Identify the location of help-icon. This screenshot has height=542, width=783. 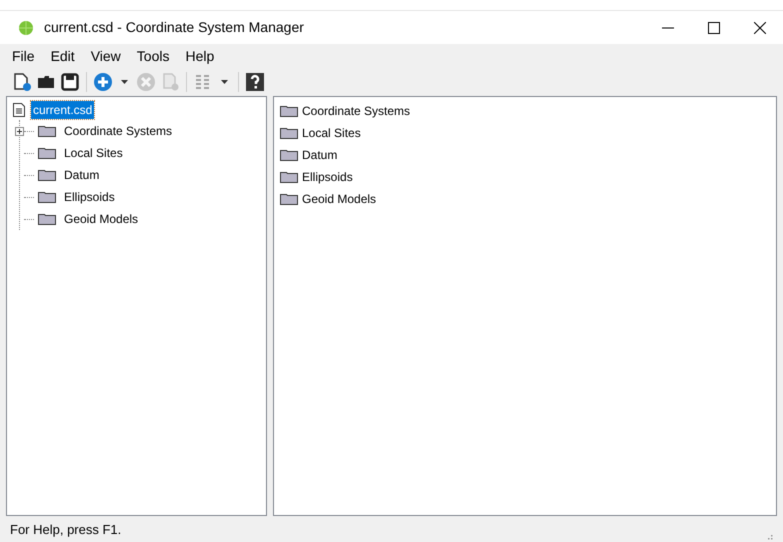
(255, 82).